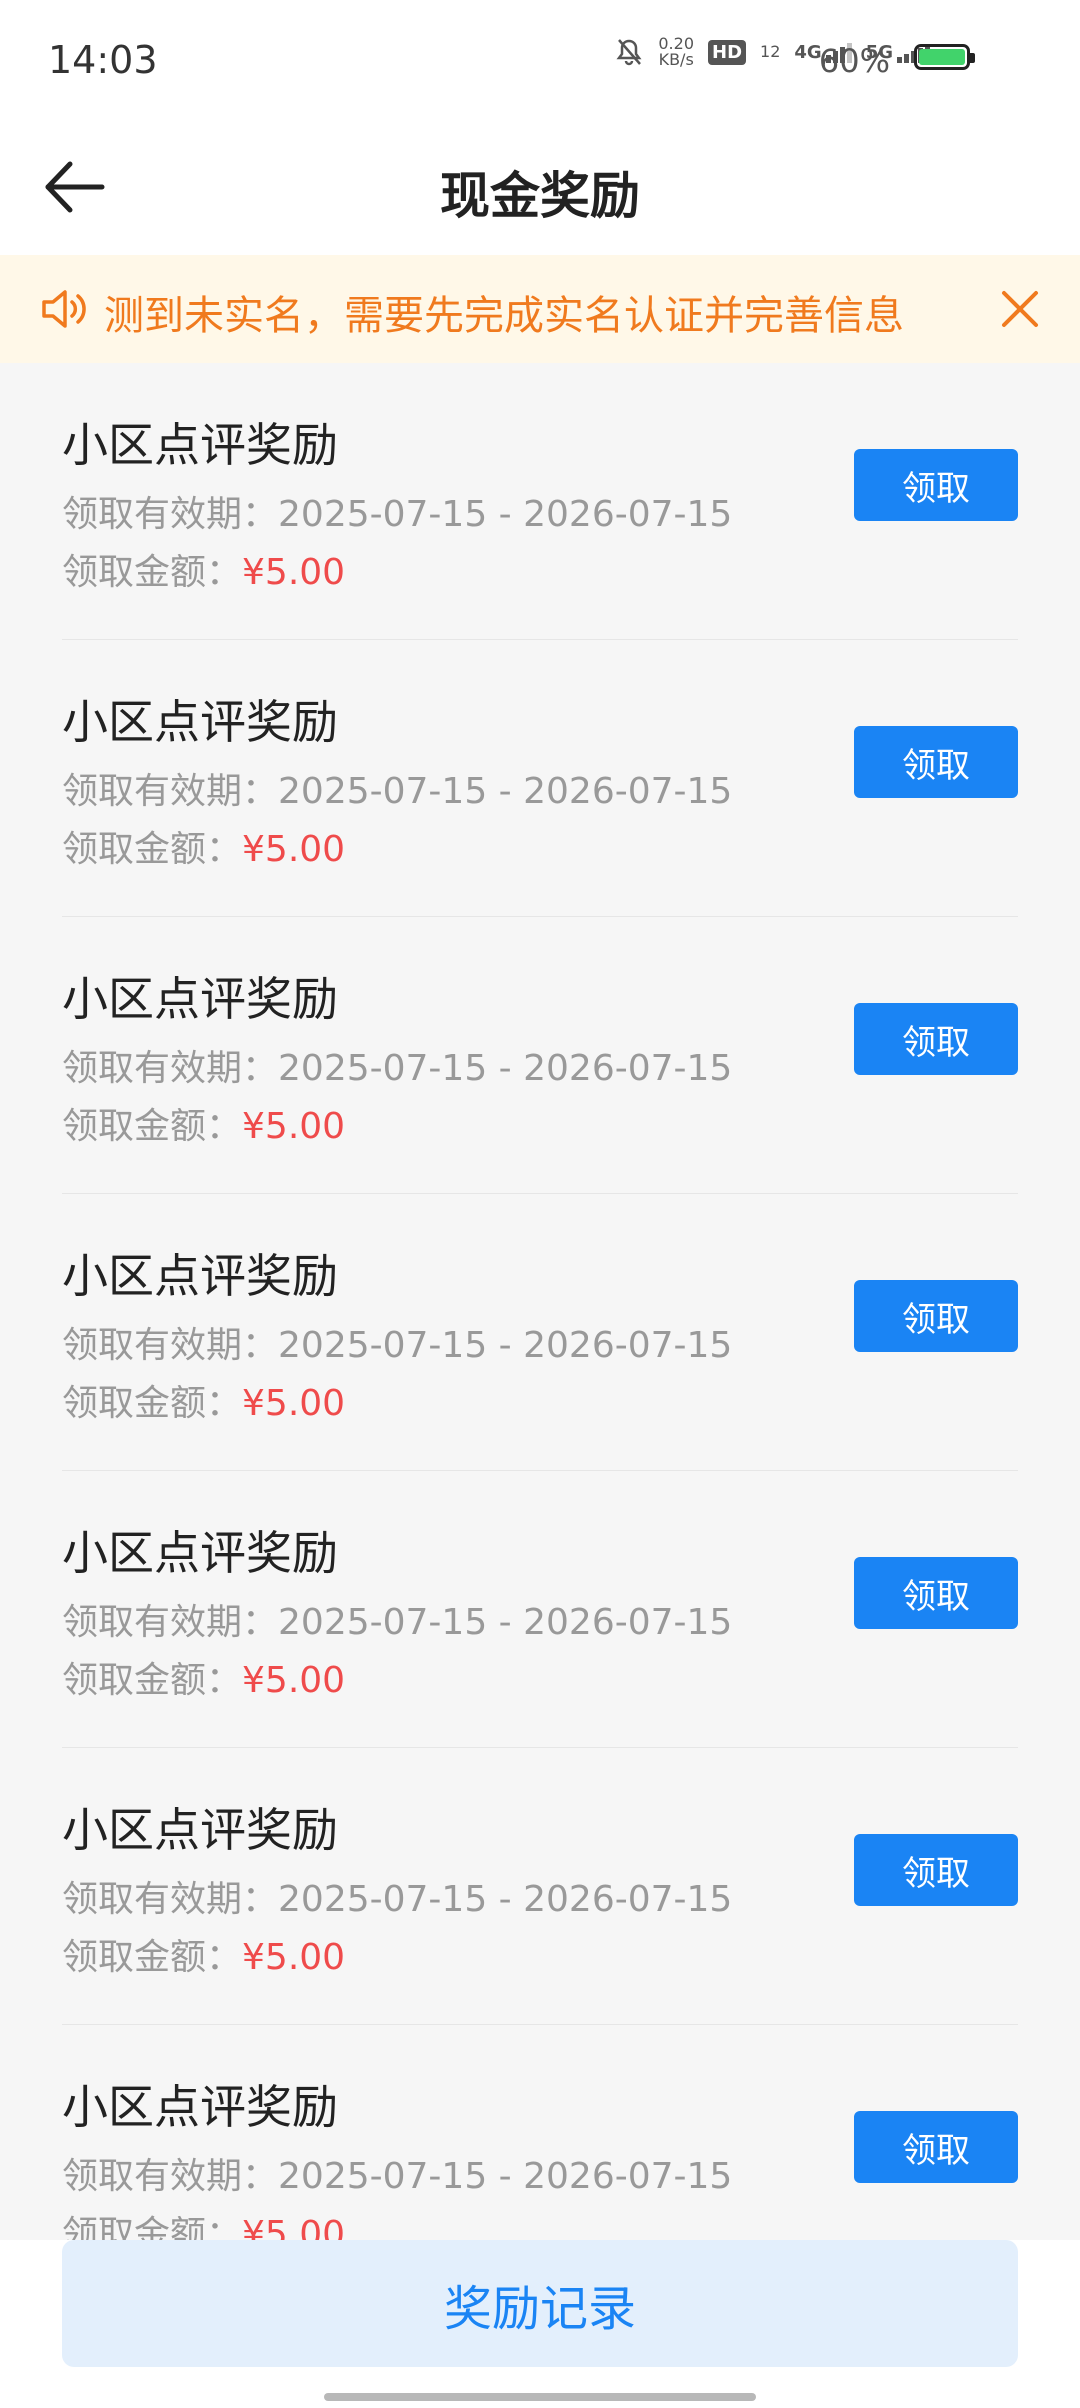  I want to click on close-icon, so click(1020, 309).